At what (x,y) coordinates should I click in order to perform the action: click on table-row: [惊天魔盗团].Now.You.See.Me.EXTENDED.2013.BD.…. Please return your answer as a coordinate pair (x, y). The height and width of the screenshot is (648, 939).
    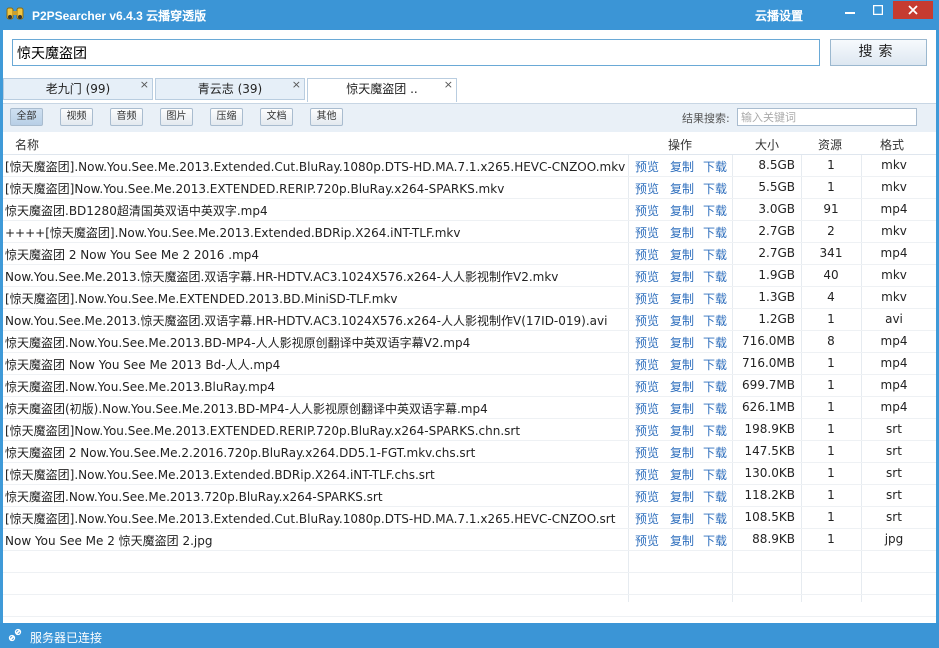
    Looking at the image, I should click on (469, 298).